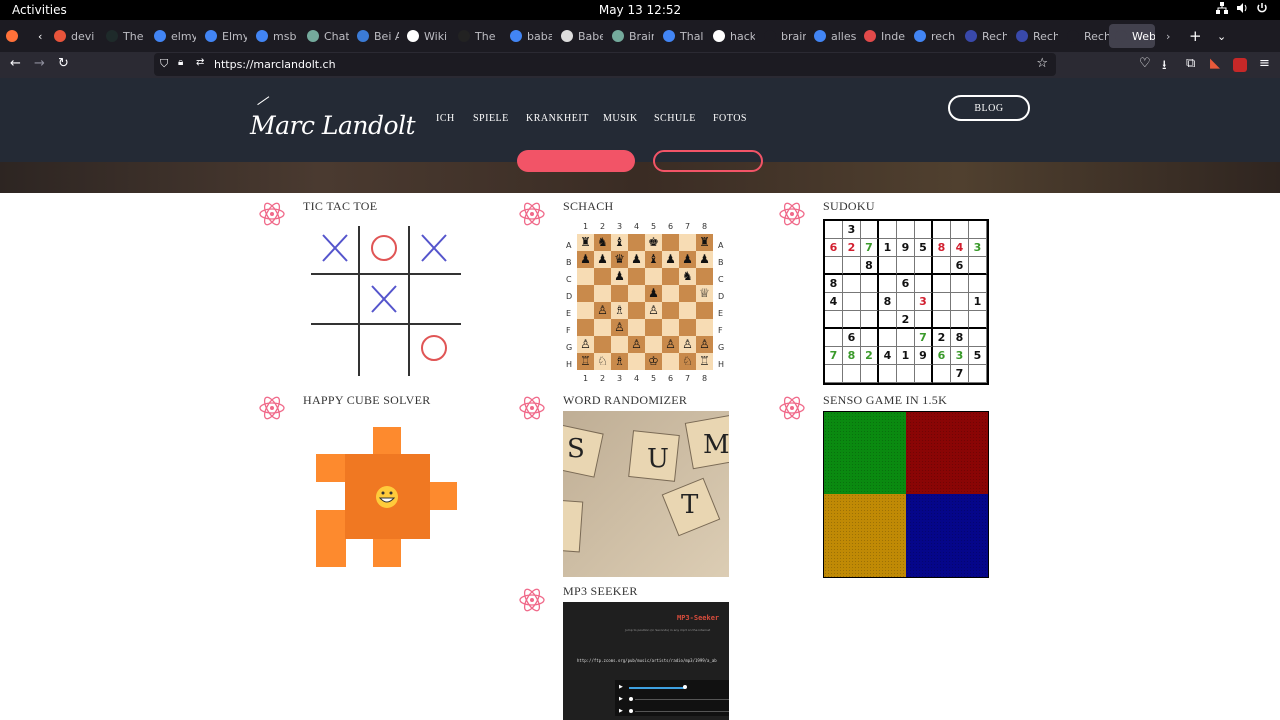 The height and width of the screenshot is (720, 1280). Describe the element at coordinates (641, 36) in the screenshot. I see `tab-label: Brain` at that location.